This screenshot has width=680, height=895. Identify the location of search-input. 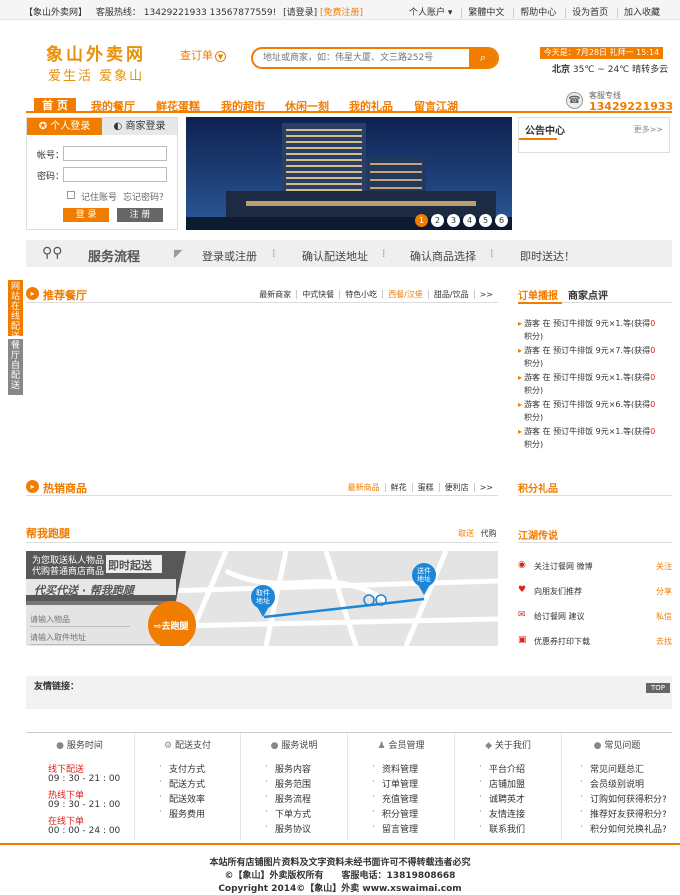
(363, 58).